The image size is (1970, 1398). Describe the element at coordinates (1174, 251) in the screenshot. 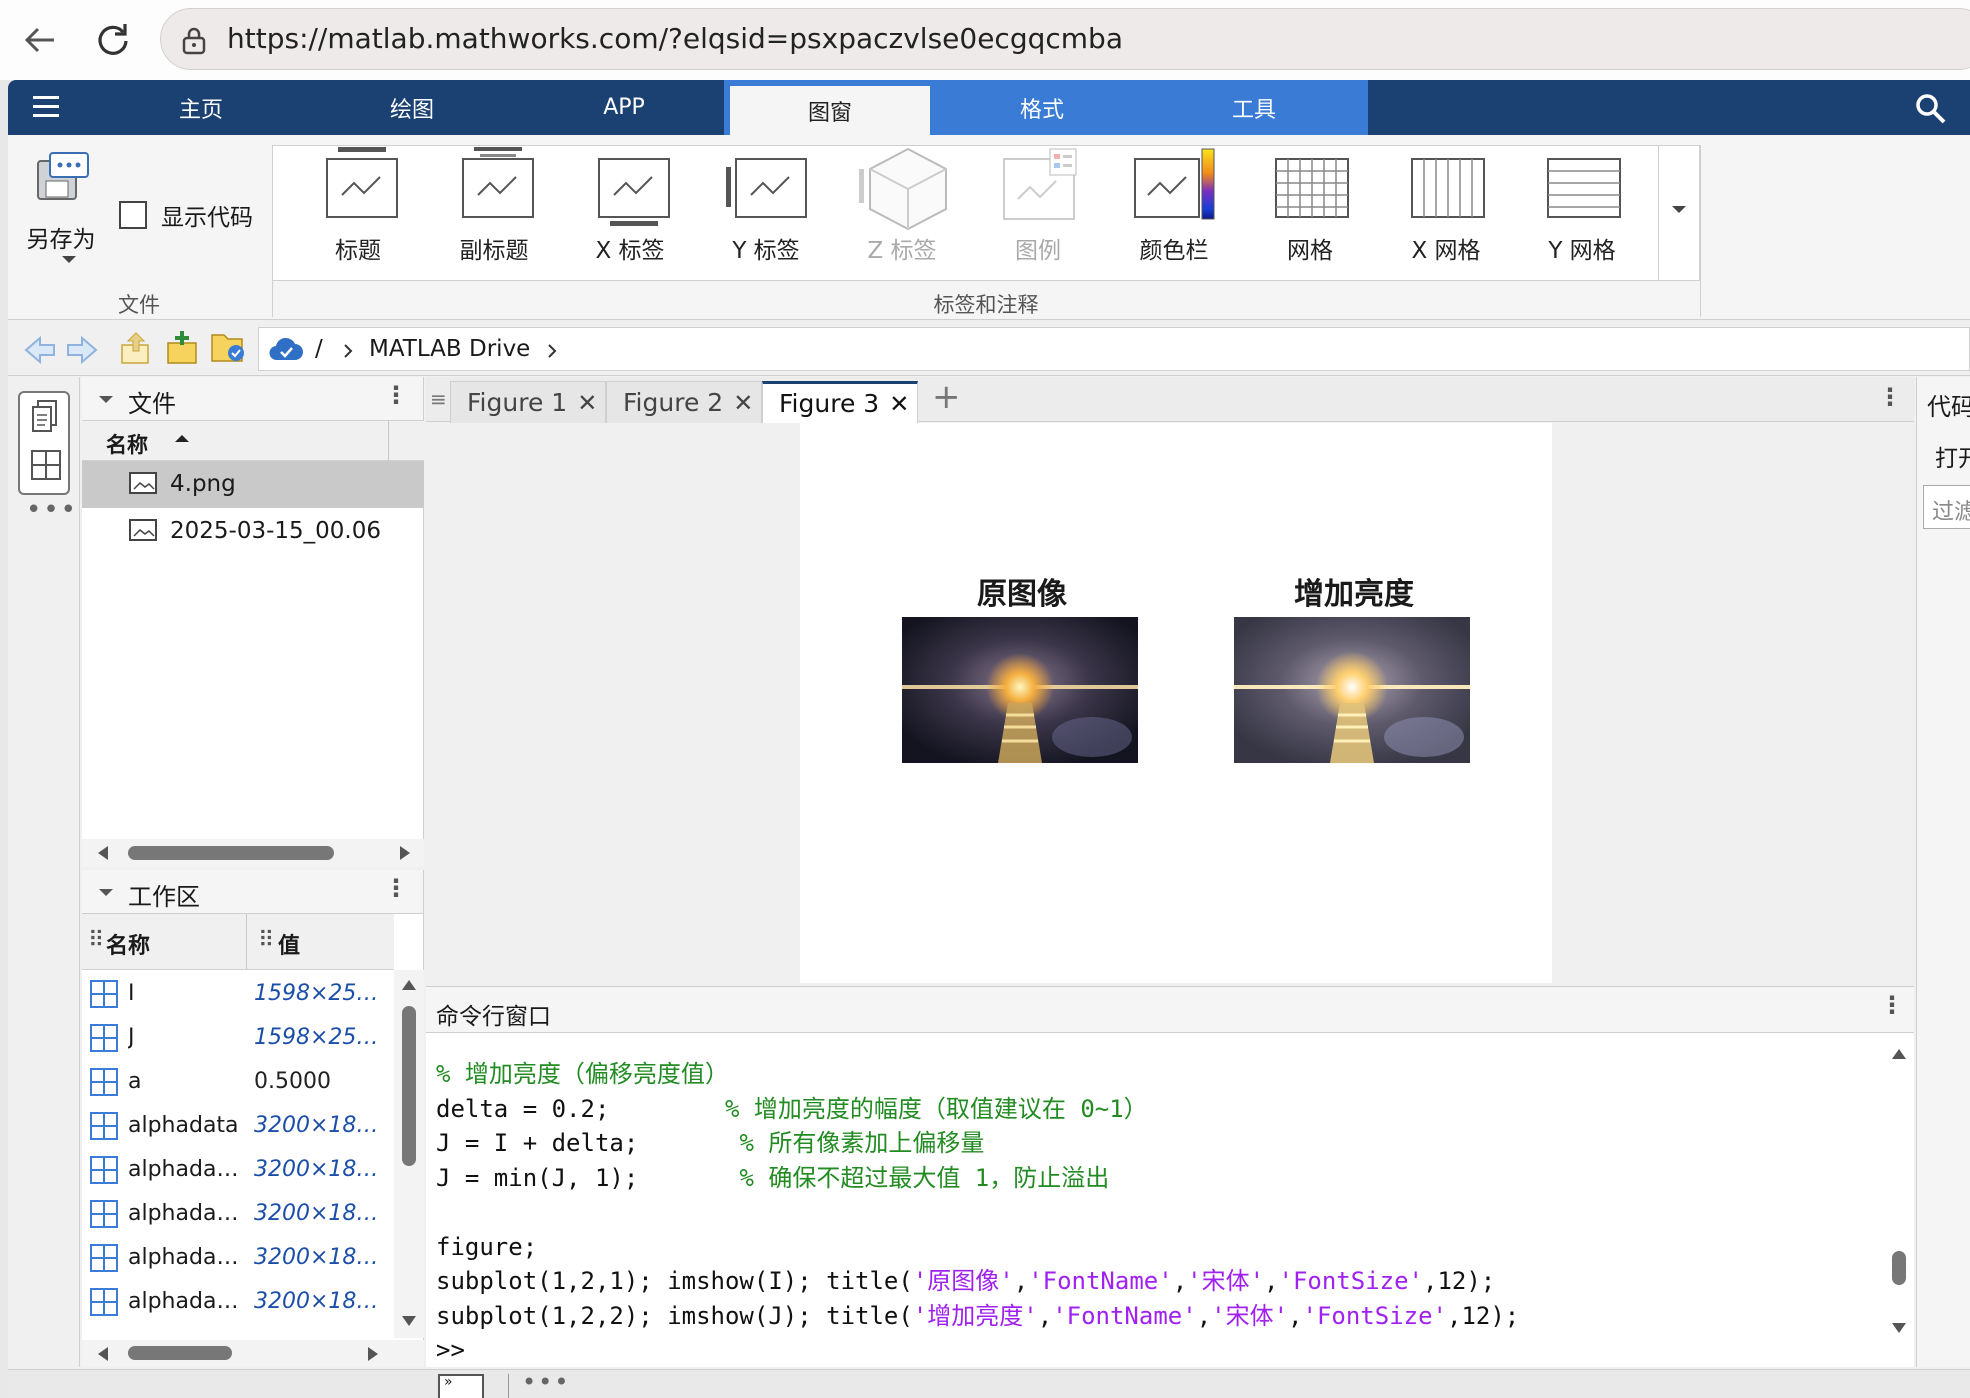

I see `colorbar-tool-label: 颜色栏` at that location.